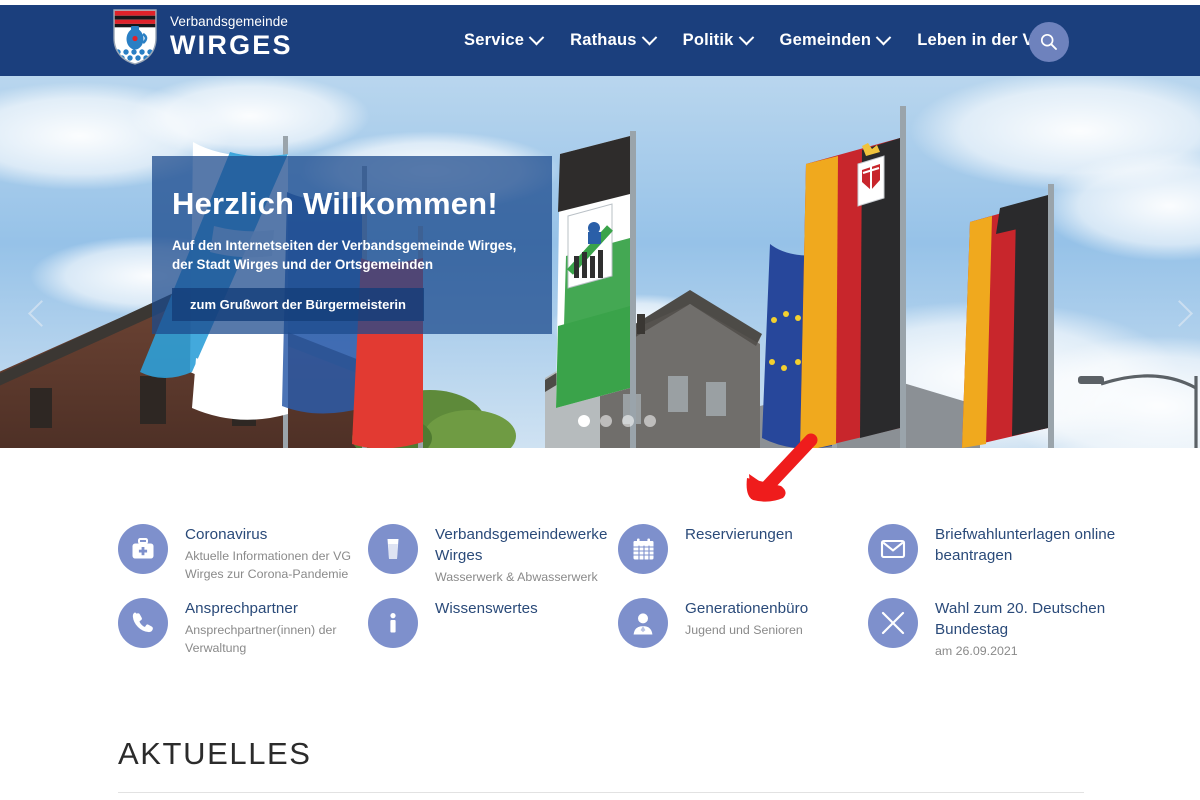  Describe the element at coordinates (393, 549) in the screenshot. I see `water-glass-icon` at that location.